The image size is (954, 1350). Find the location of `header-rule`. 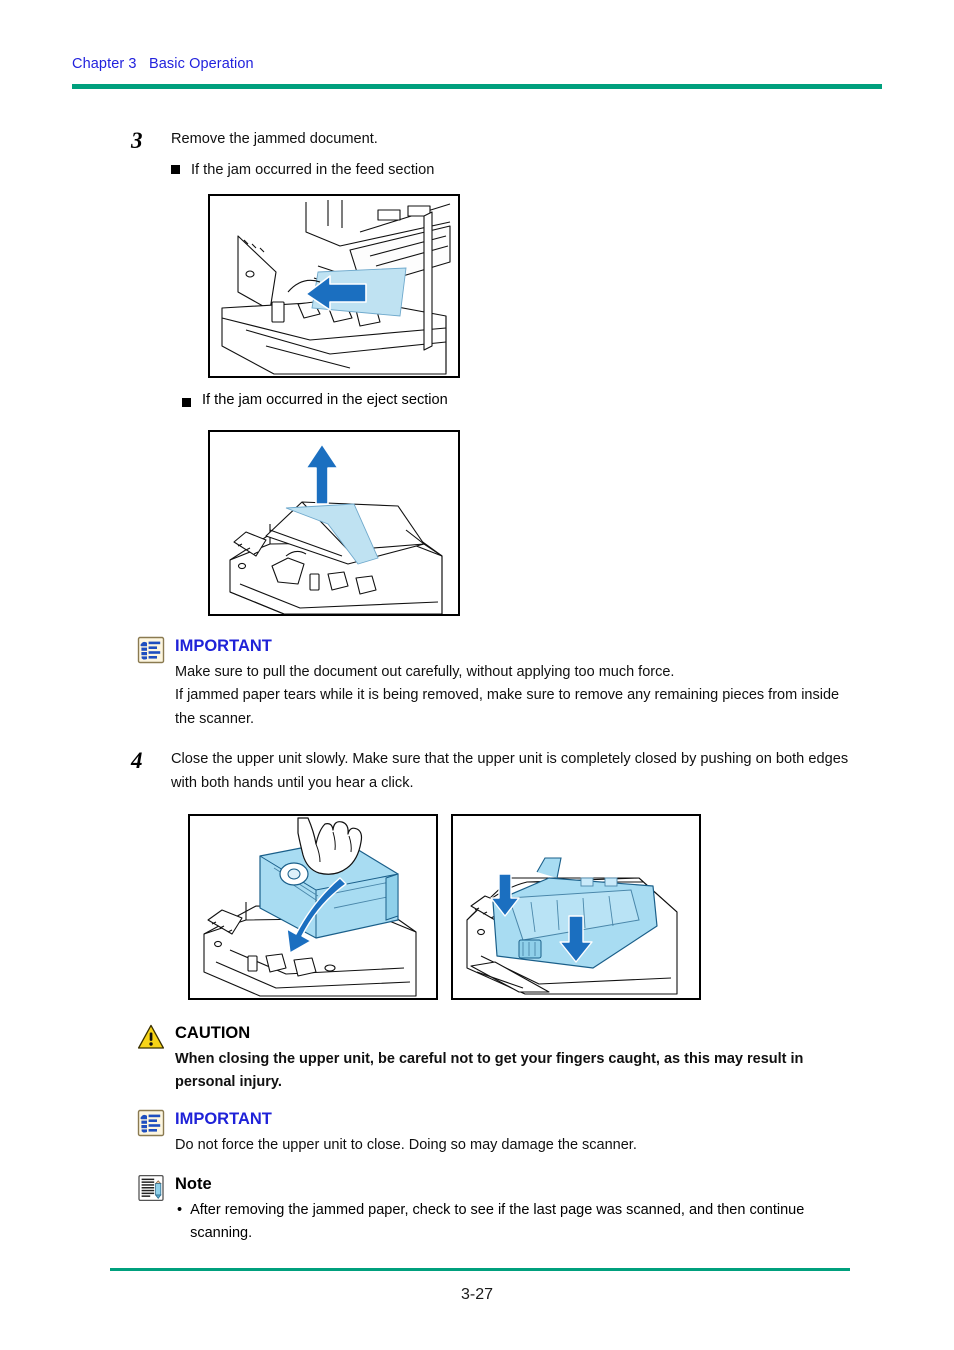

header-rule is located at coordinates (477, 86).